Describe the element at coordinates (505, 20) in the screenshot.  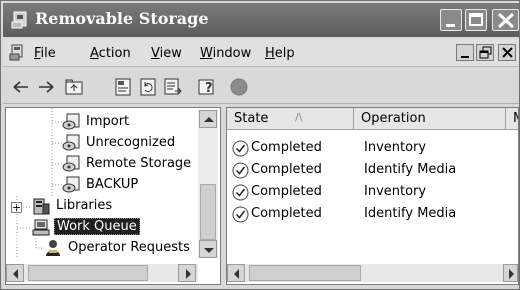
I see `close-button` at that location.